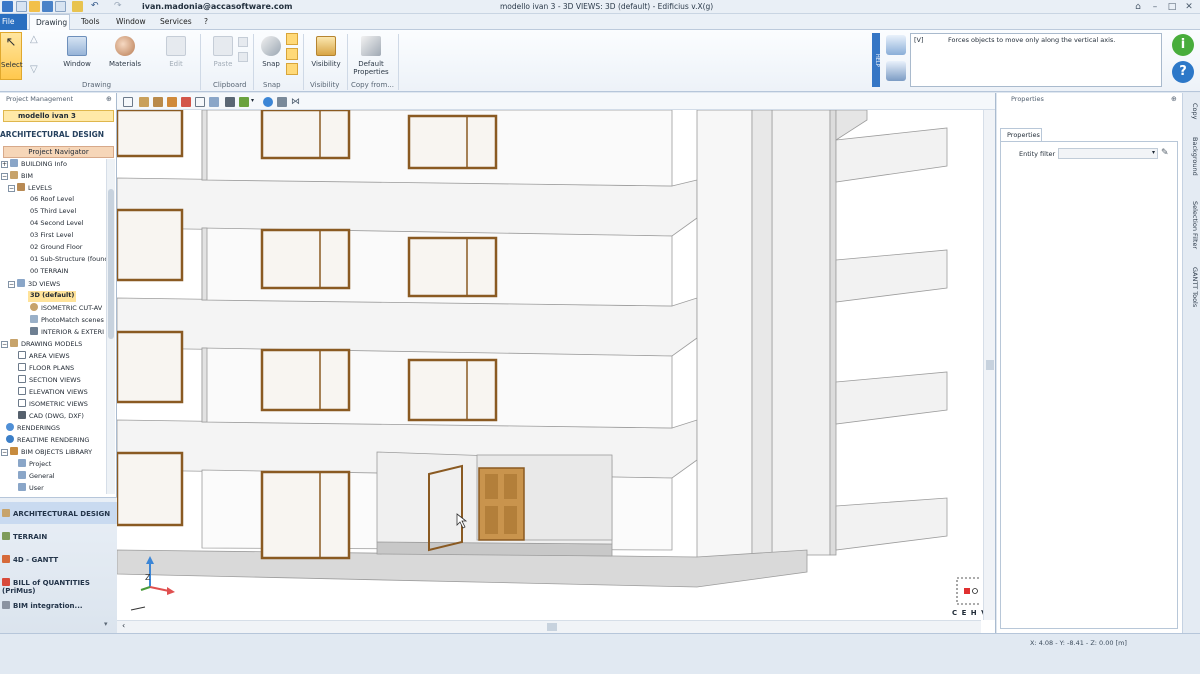  Describe the element at coordinates (11, 56) in the screenshot. I see `select-button: ↖ Select` at that location.